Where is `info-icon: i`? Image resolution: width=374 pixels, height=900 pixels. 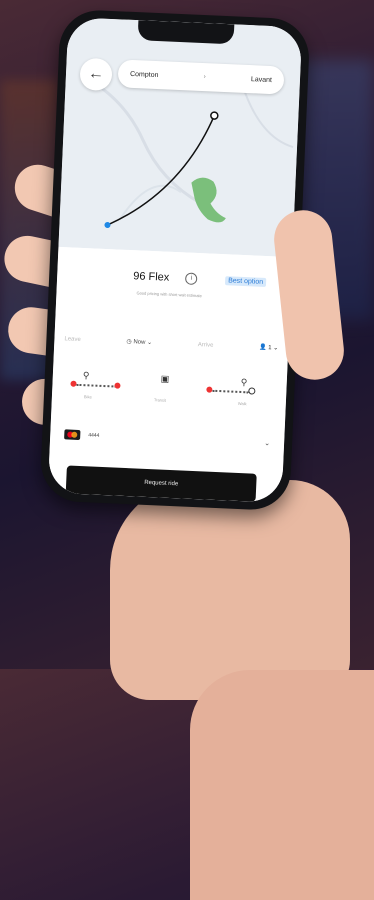 info-icon: i is located at coordinates (191, 278).